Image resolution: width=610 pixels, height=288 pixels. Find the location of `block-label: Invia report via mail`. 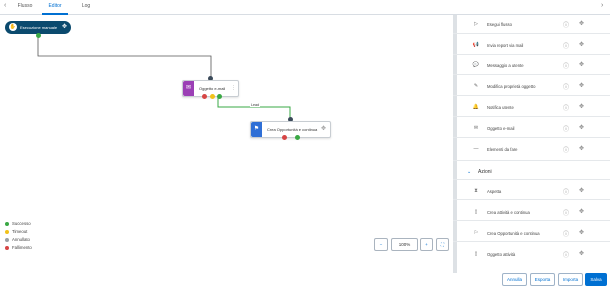

block-label: Invia report via mail is located at coordinates (505, 45).